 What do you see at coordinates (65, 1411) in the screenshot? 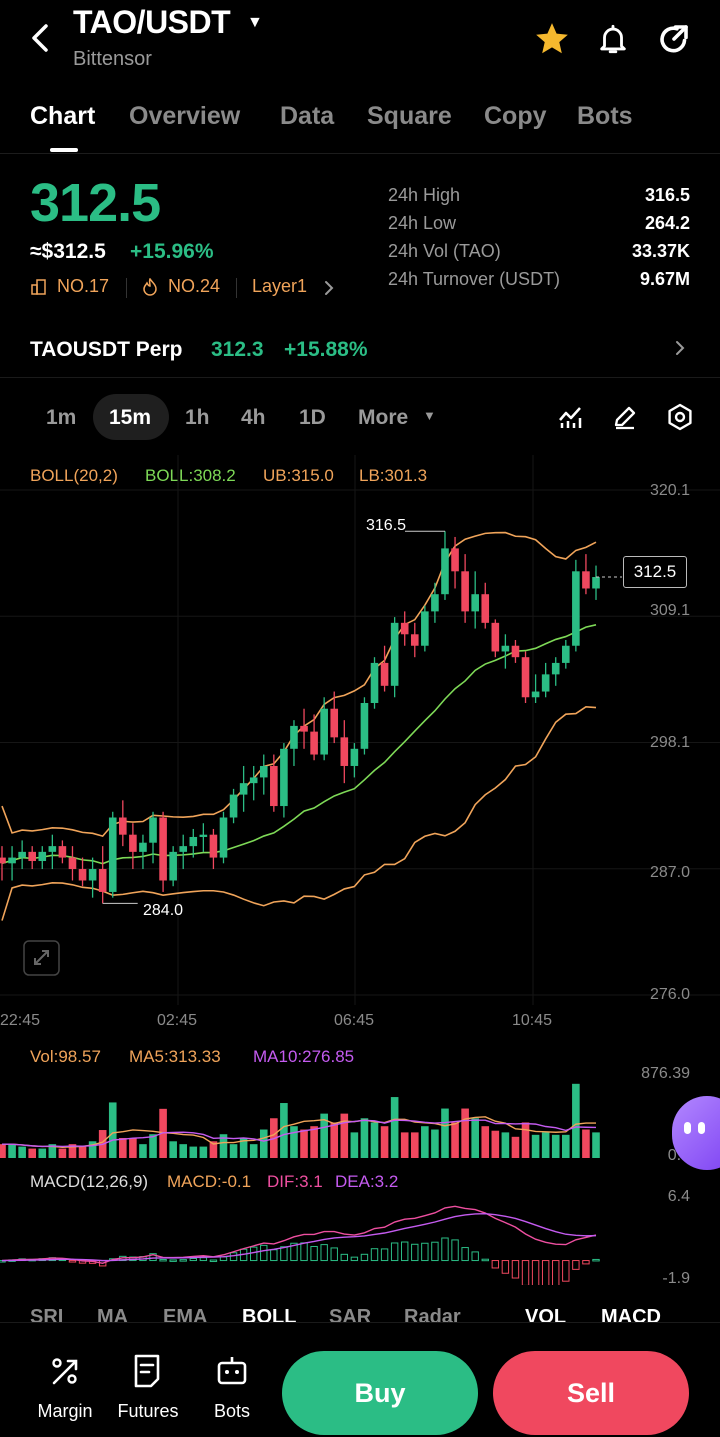
I see `margin-label: Margin` at bounding box center [65, 1411].